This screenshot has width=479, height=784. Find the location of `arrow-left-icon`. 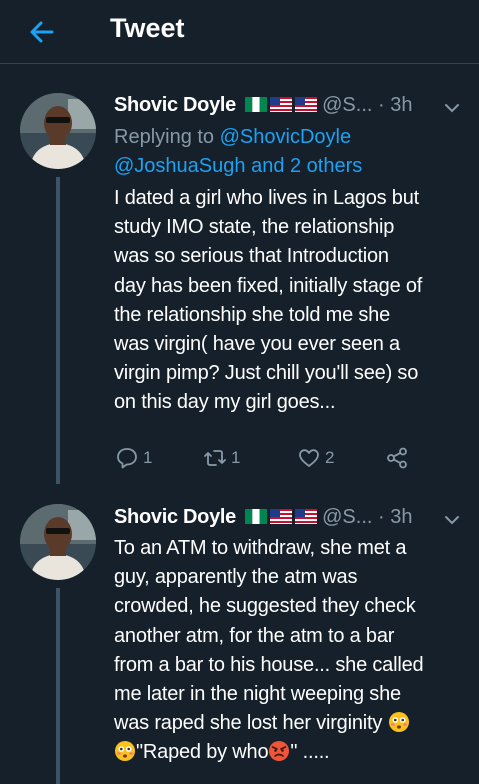

arrow-left-icon is located at coordinates (42, 32).